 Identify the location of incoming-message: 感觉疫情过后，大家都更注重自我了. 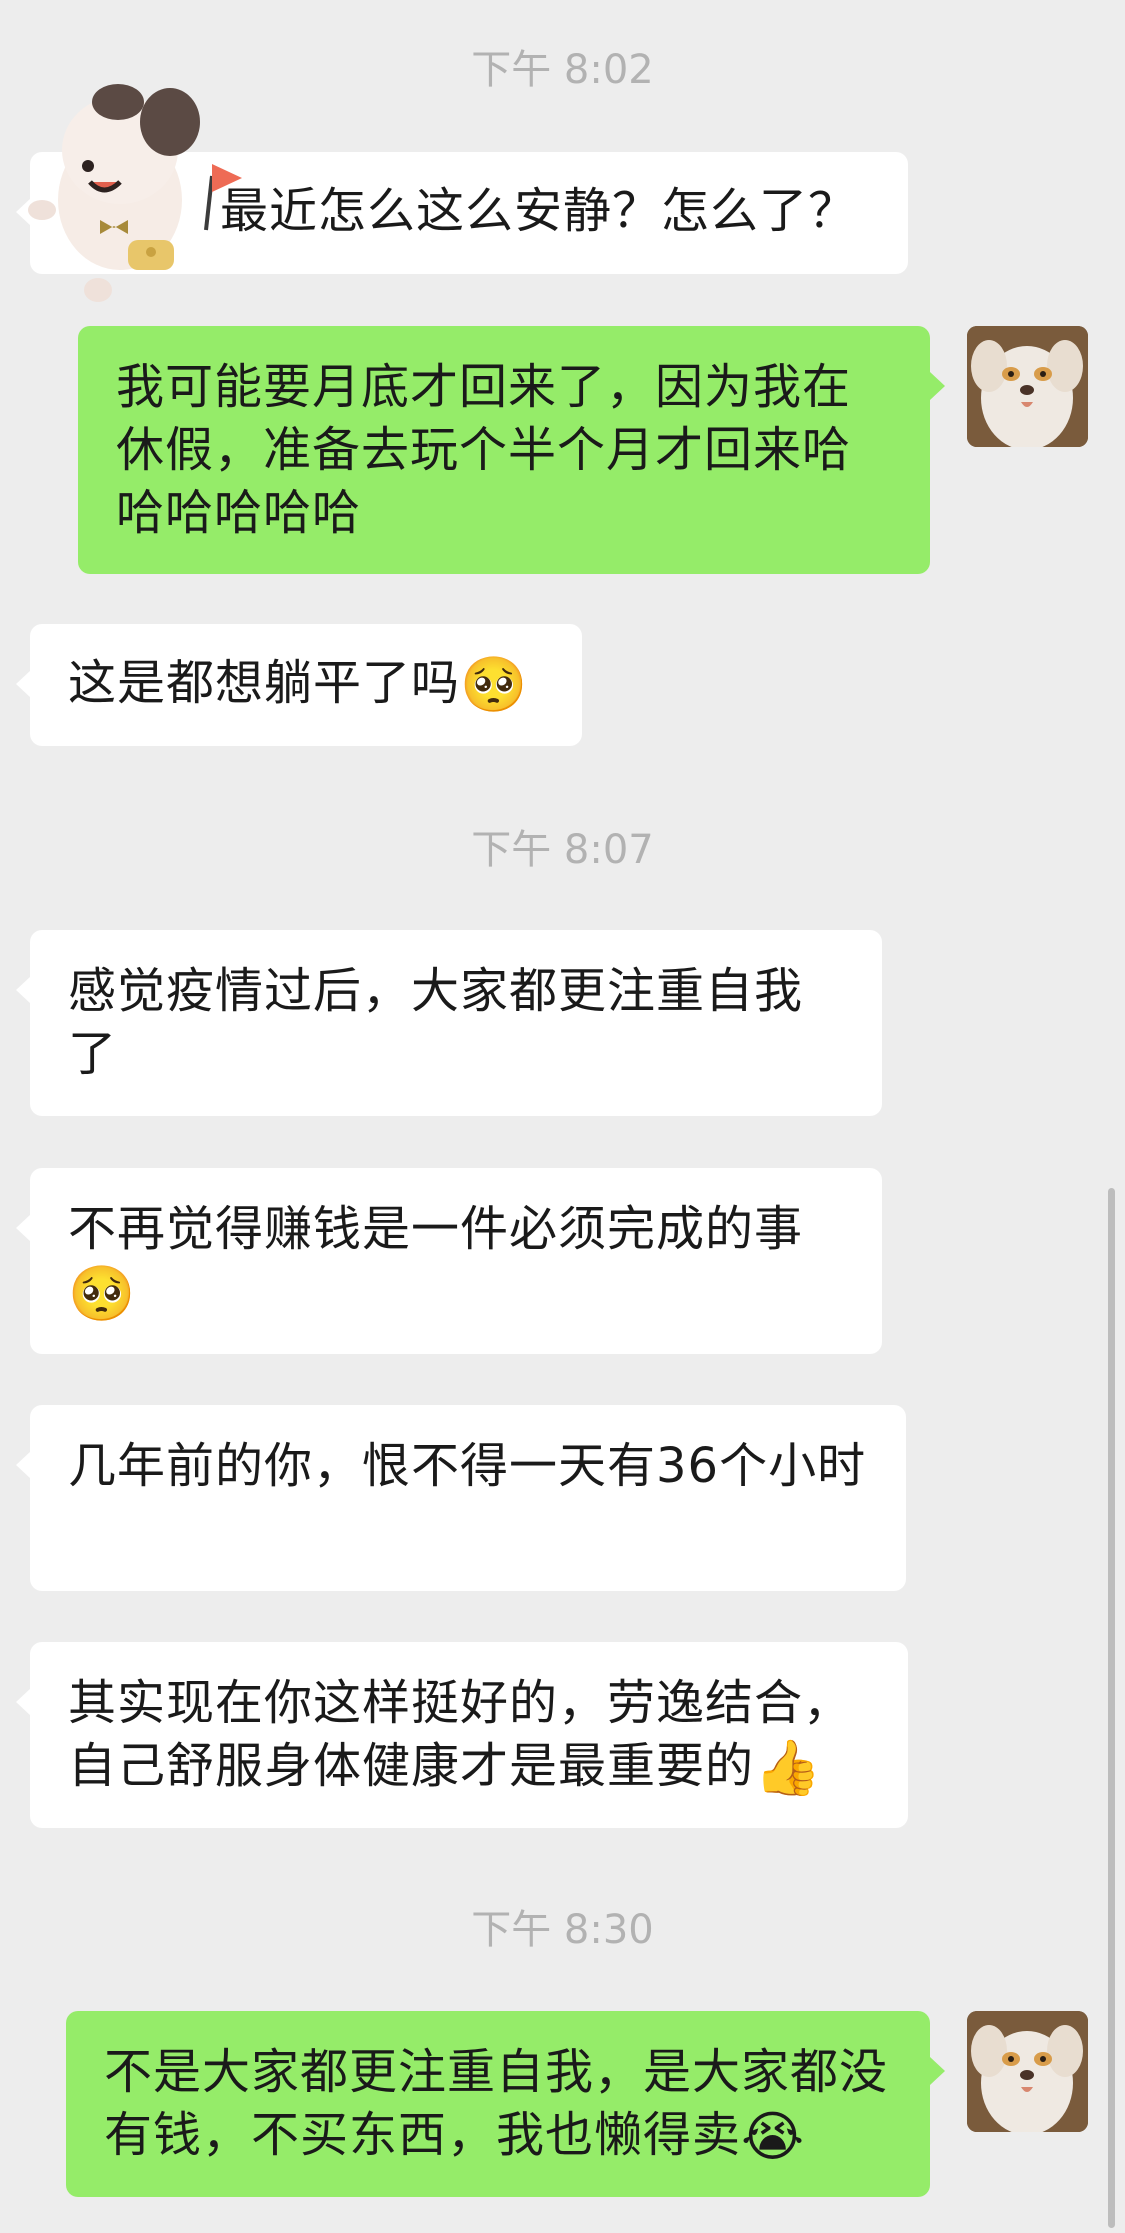
(449, 1023).